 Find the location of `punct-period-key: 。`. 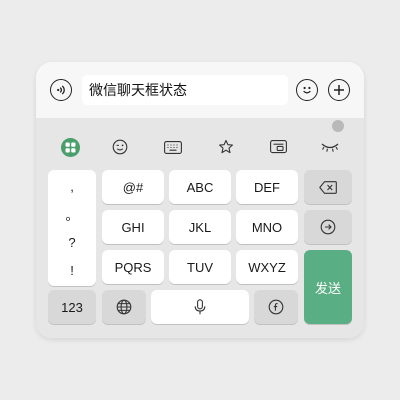

punct-period-key: 。 is located at coordinates (72, 214).